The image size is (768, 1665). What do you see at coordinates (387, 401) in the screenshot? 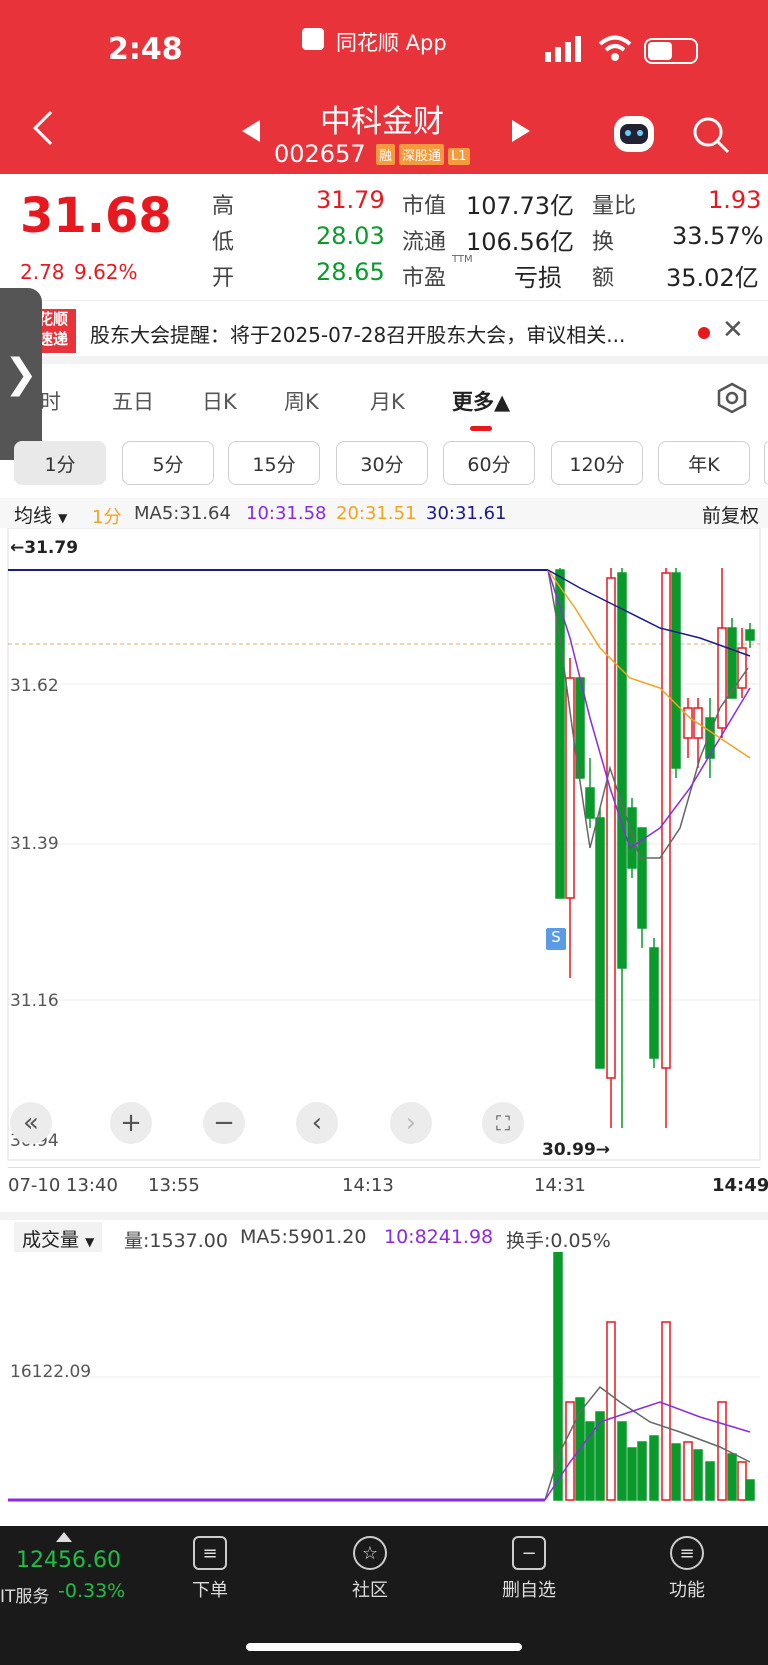
I see `tab-monthly-k: 月K` at bounding box center [387, 401].